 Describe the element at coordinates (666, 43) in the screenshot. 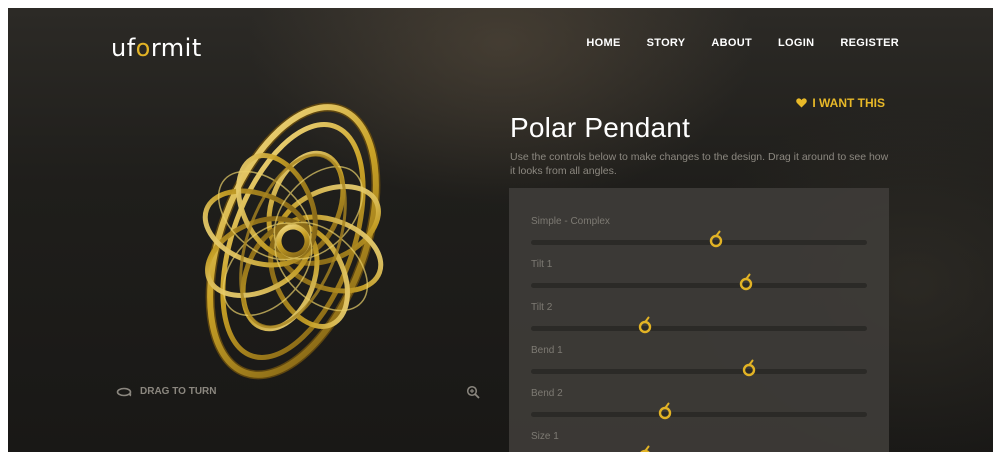

I see `nav-story: STORY` at that location.